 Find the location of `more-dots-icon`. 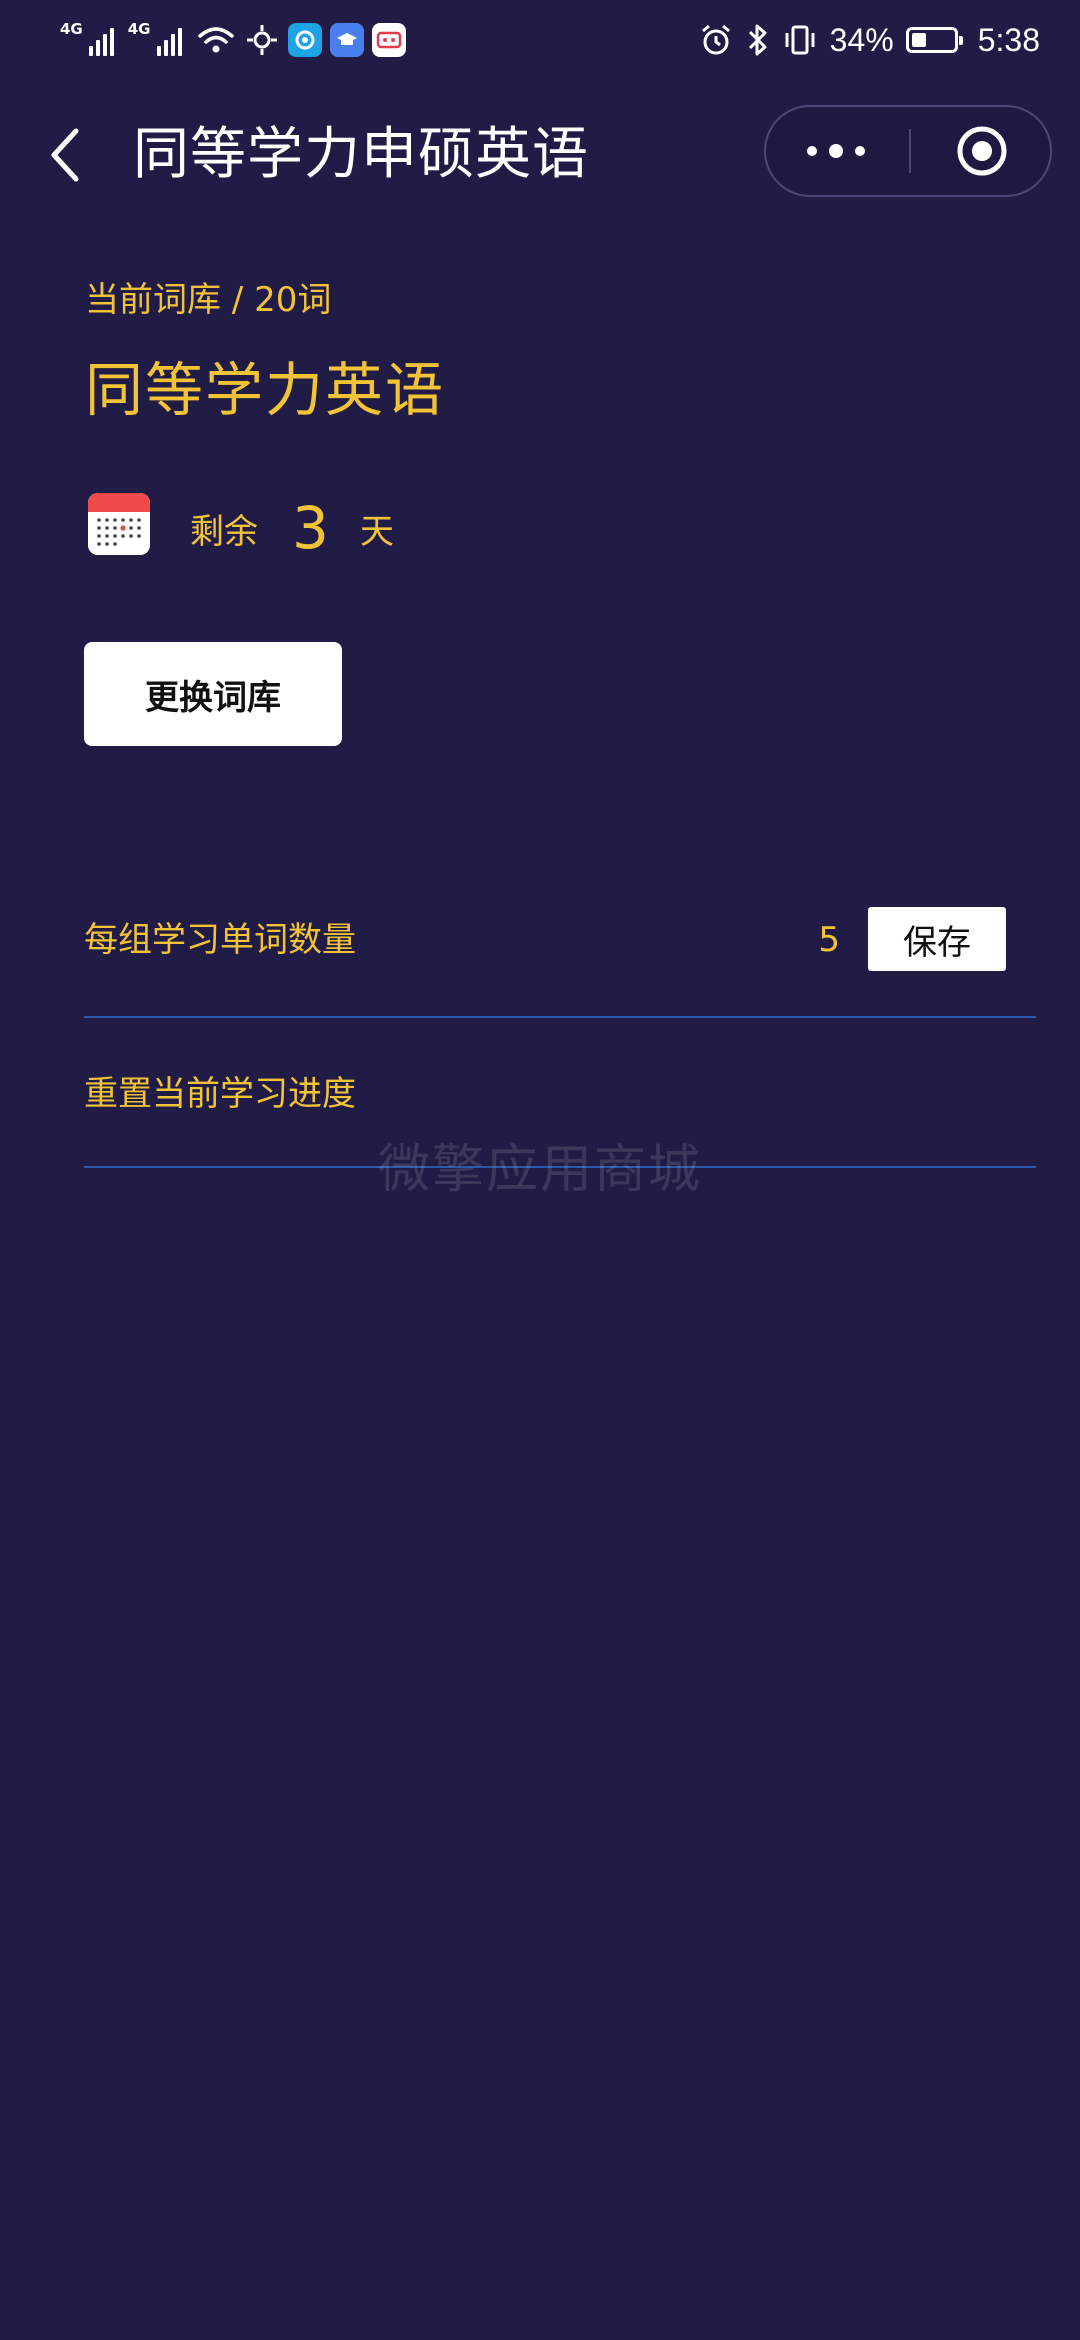

more-dots-icon is located at coordinates (836, 151).